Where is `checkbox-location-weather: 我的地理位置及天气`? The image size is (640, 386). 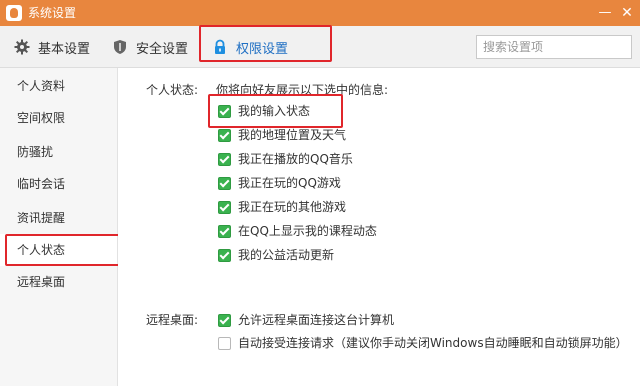
checkbox-location-weather: 我的地理位置及天气 is located at coordinates (282, 135).